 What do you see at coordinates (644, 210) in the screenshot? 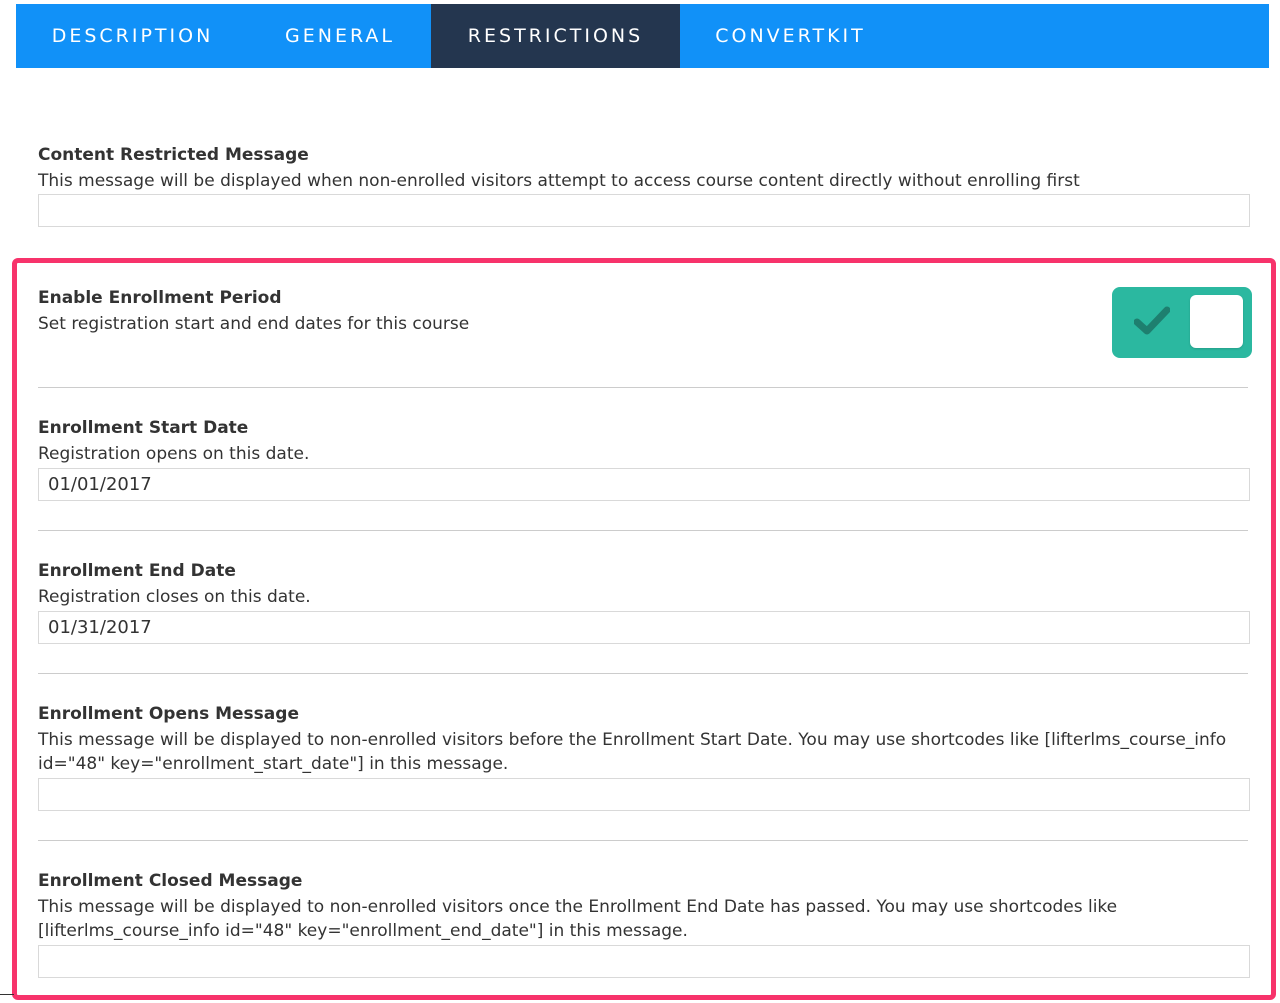
I see `content-restricted-input` at bounding box center [644, 210].